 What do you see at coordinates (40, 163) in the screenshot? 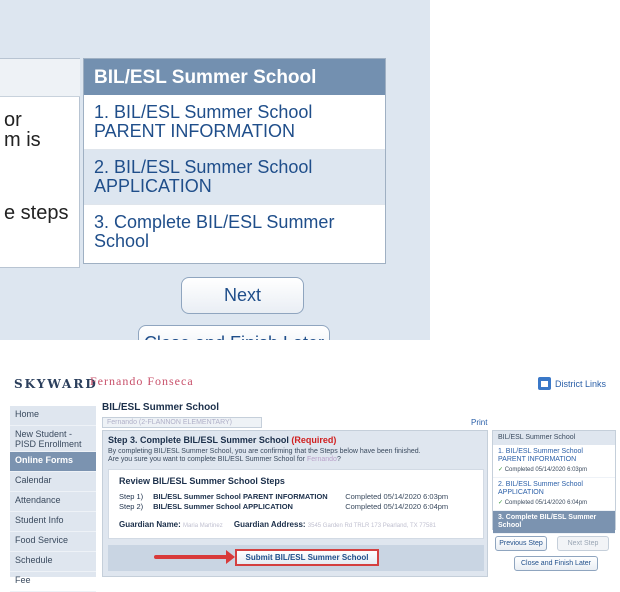
I see `left-content-fragment: or m is e steps` at bounding box center [40, 163].